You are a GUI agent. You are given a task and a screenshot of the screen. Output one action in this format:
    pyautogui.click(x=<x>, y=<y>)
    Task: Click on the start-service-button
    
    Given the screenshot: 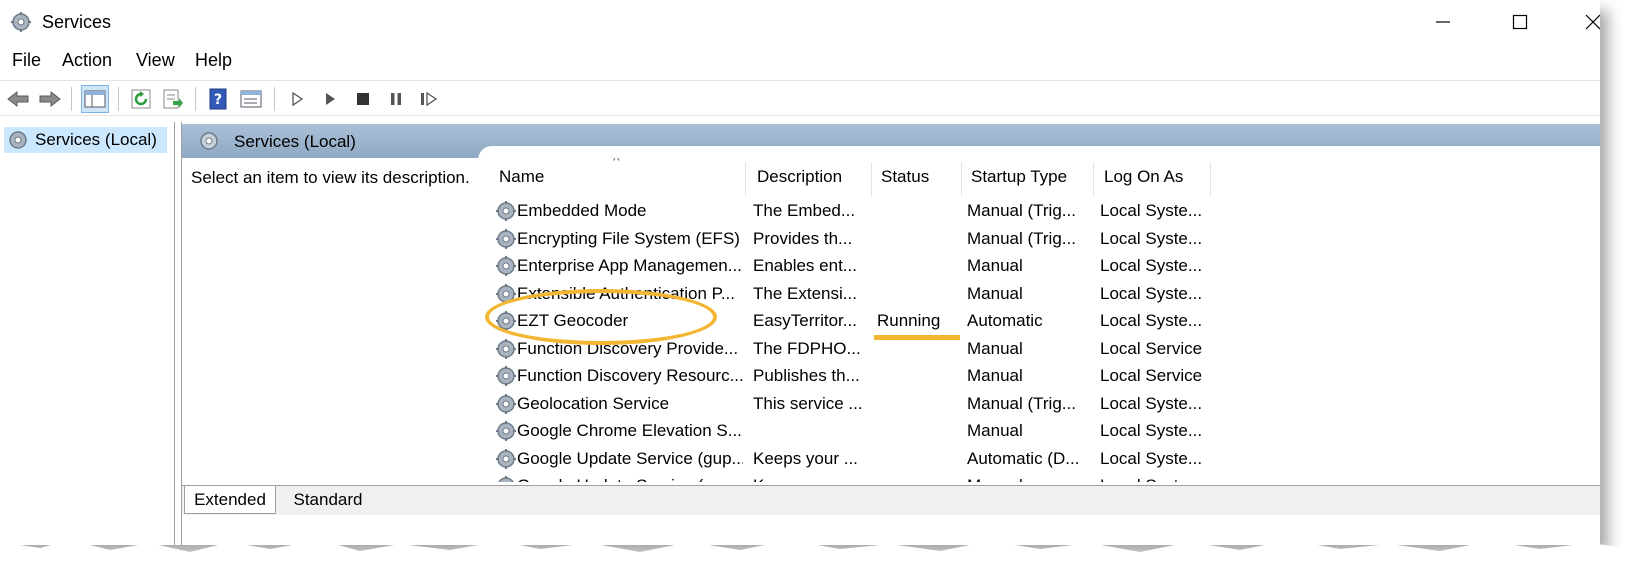 What is the action you would take?
    pyautogui.click(x=297, y=99)
    